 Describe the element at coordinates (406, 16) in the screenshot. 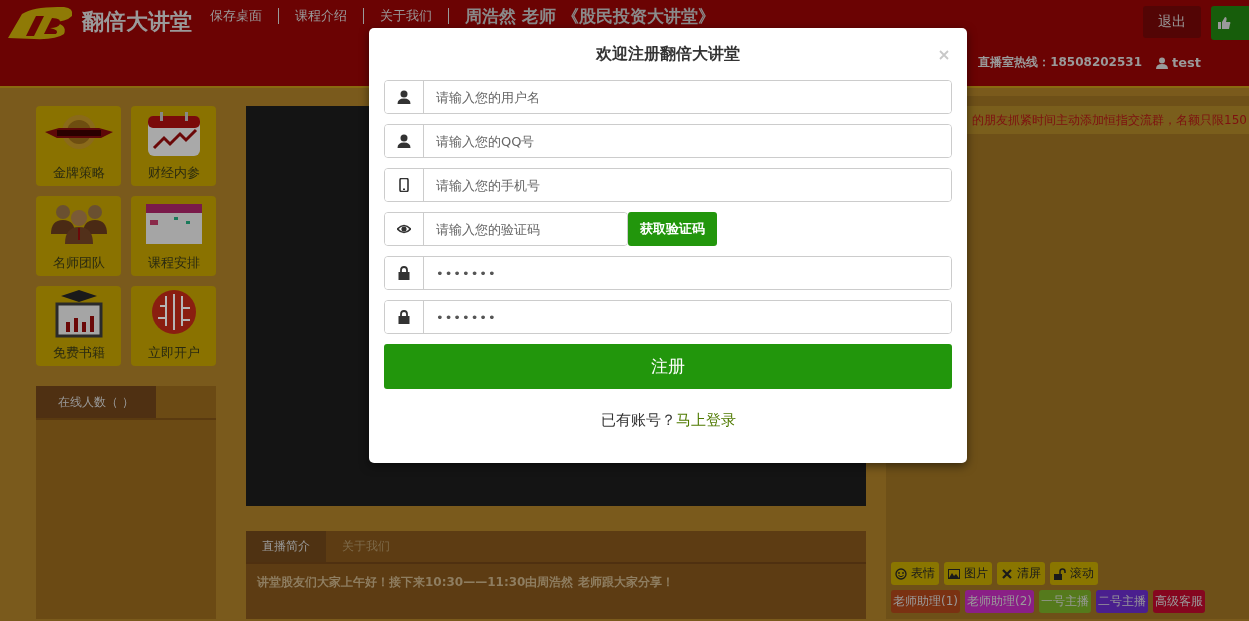

I see `nav-link: 关于我们` at that location.